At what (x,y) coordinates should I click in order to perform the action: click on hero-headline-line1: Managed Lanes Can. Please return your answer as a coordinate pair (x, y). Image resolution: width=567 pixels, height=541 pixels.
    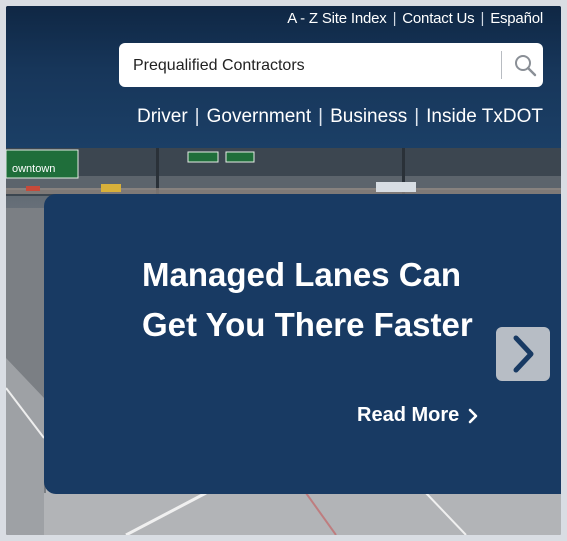
    Looking at the image, I should click on (302, 274).